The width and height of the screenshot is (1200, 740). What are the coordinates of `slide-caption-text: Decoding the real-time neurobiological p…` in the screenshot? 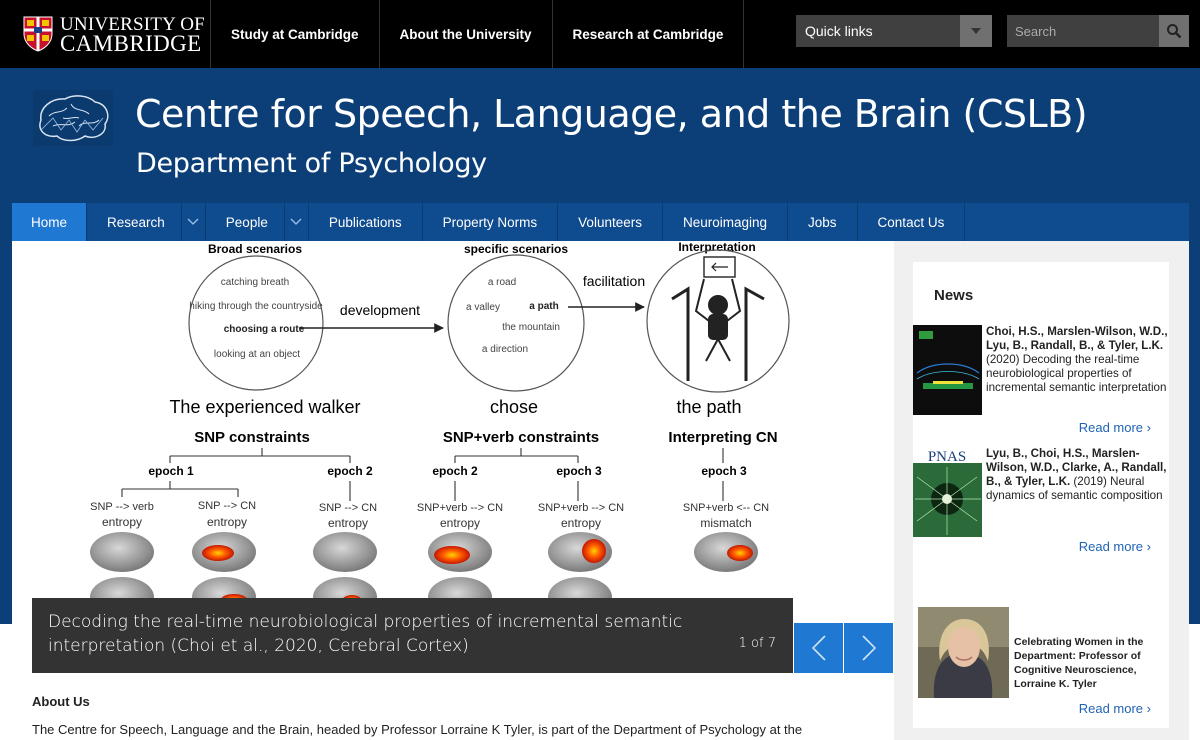 It's located at (365, 634).